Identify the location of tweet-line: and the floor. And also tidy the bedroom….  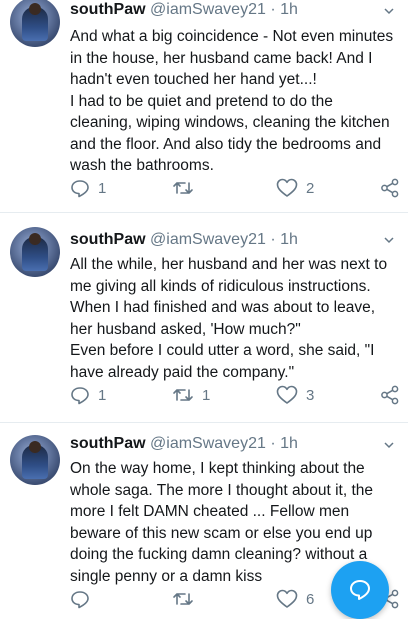
(226, 144).